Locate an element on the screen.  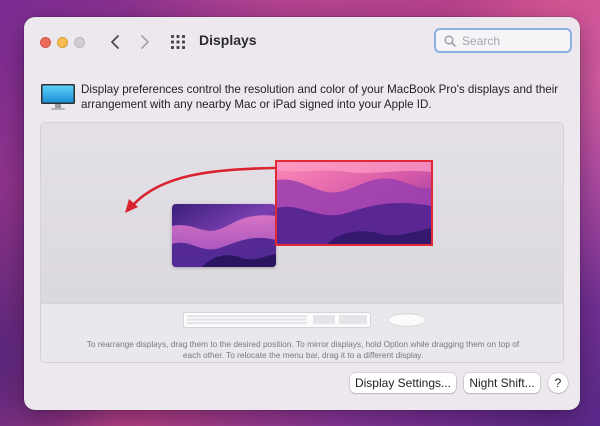
back-button is located at coordinates (115, 42).